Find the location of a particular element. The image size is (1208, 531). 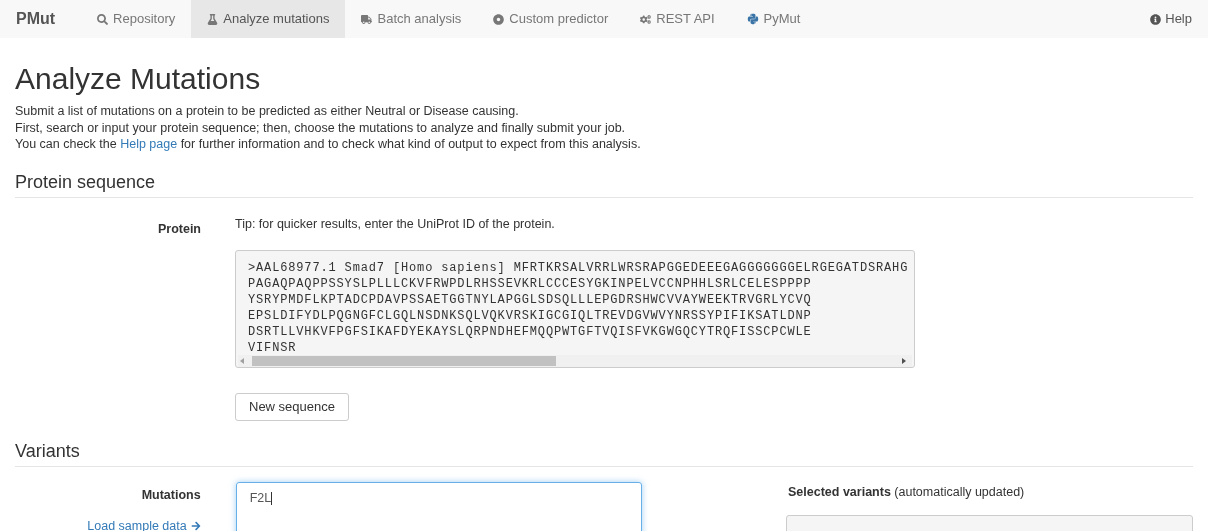

protein-label: Protein is located at coordinates (179, 228).